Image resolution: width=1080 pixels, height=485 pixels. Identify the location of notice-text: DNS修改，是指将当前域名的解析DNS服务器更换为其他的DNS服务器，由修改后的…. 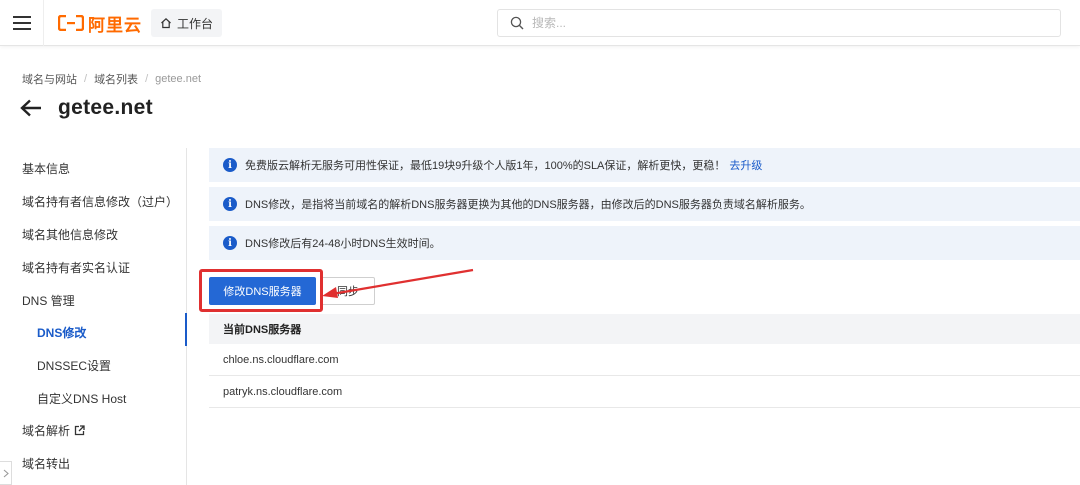
(528, 205).